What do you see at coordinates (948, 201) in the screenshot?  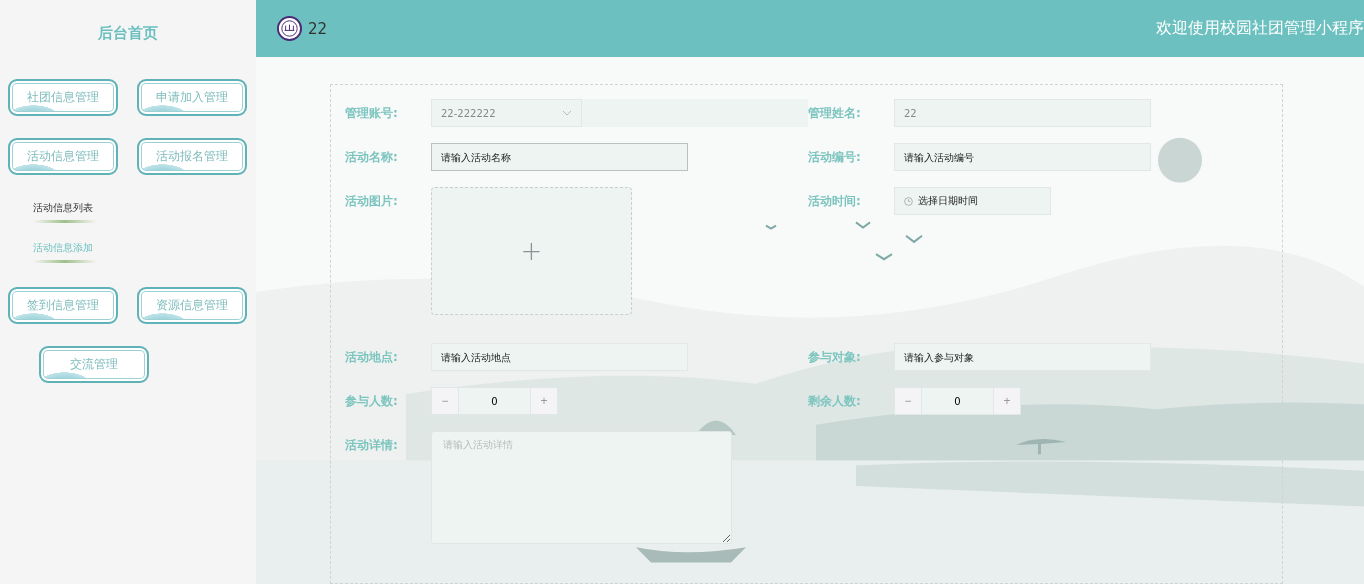 I see `datetime-placeholder: 选择日期时间` at bounding box center [948, 201].